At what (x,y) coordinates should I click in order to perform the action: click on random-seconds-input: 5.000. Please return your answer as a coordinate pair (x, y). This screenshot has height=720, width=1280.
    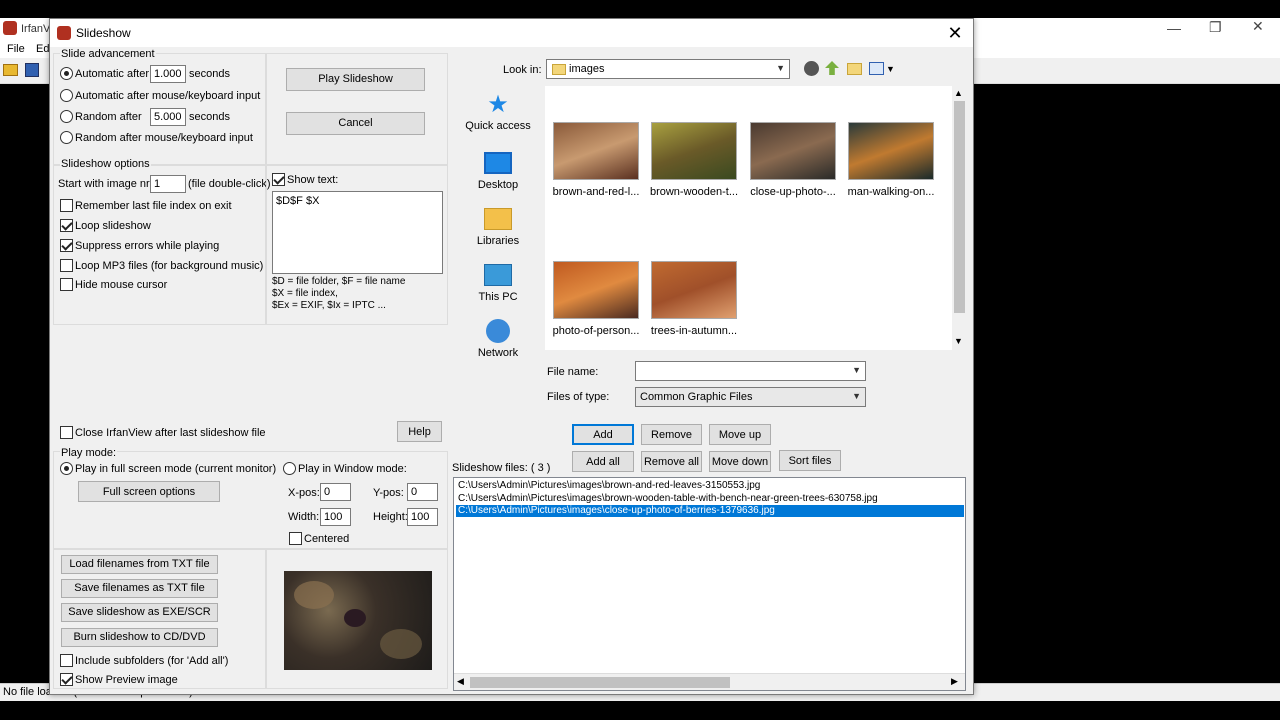
    Looking at the image, I should click on (168, 117).